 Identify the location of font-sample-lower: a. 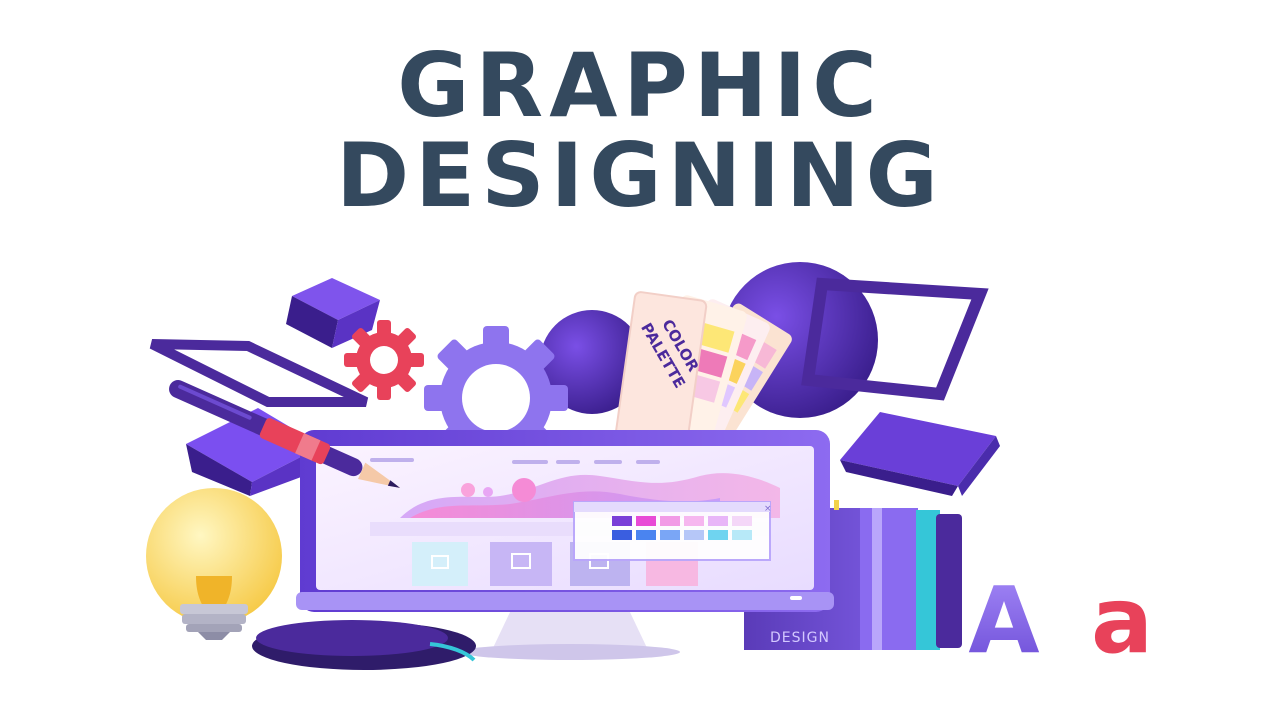
(1122, 620).